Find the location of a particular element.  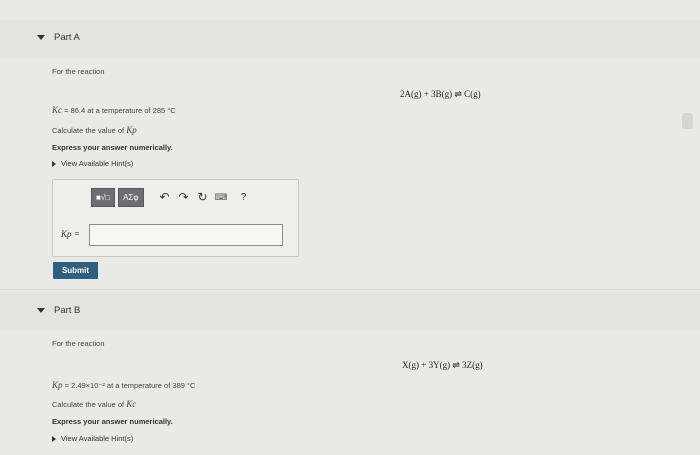

part-b-label: Part B is located at coordinates (67, 310).